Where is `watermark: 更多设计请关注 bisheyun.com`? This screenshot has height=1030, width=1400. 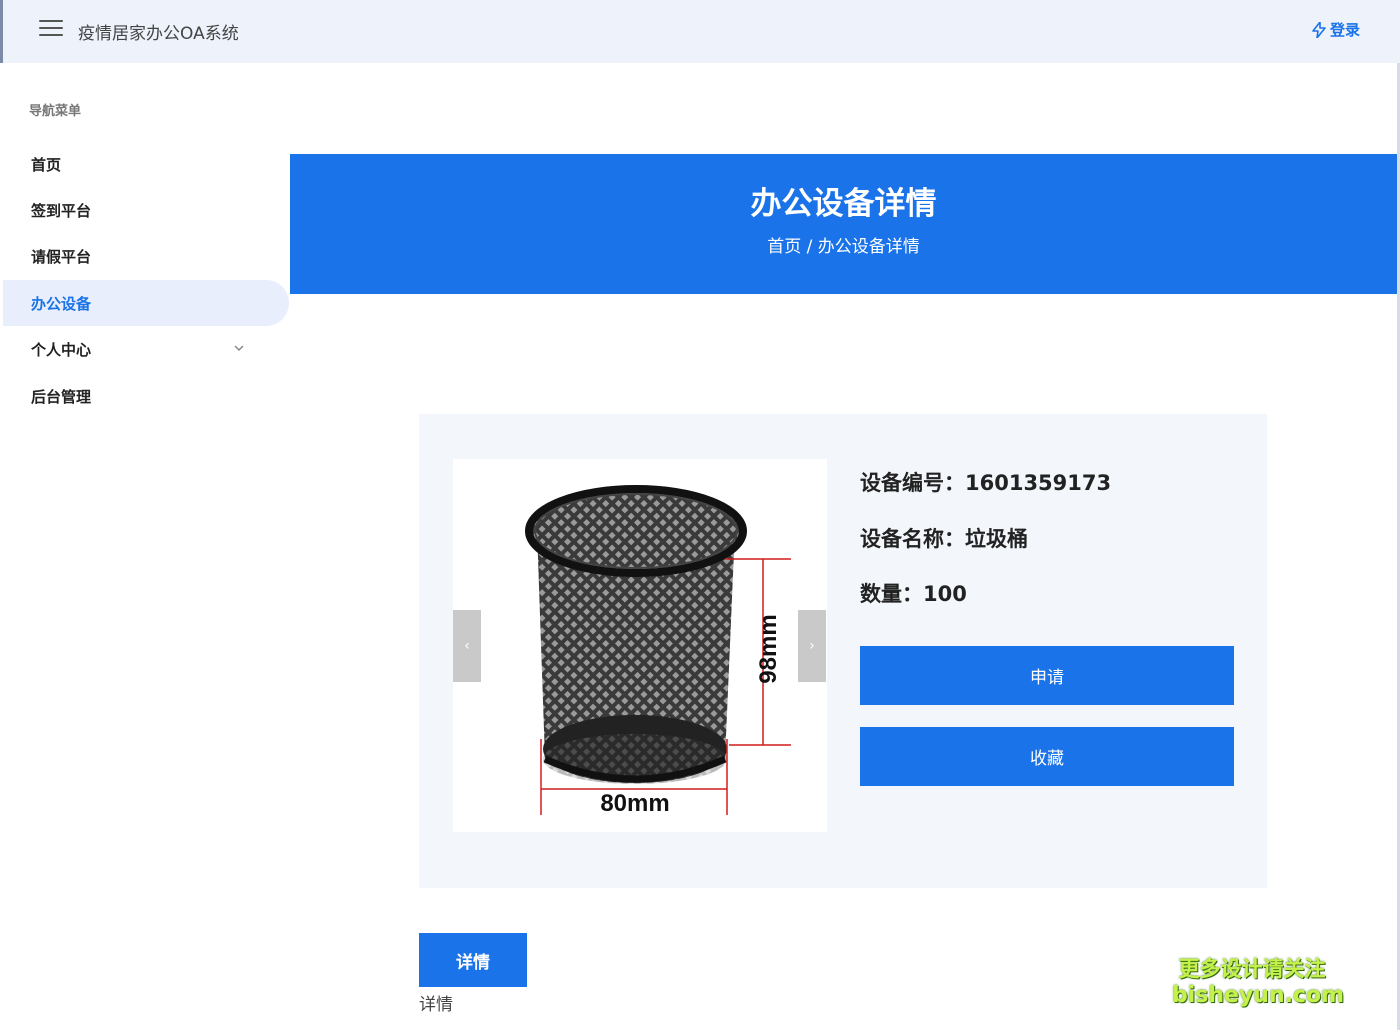
watermark: 更多设计请关注 bisheyun.com is located at coordinates (1258, 980).